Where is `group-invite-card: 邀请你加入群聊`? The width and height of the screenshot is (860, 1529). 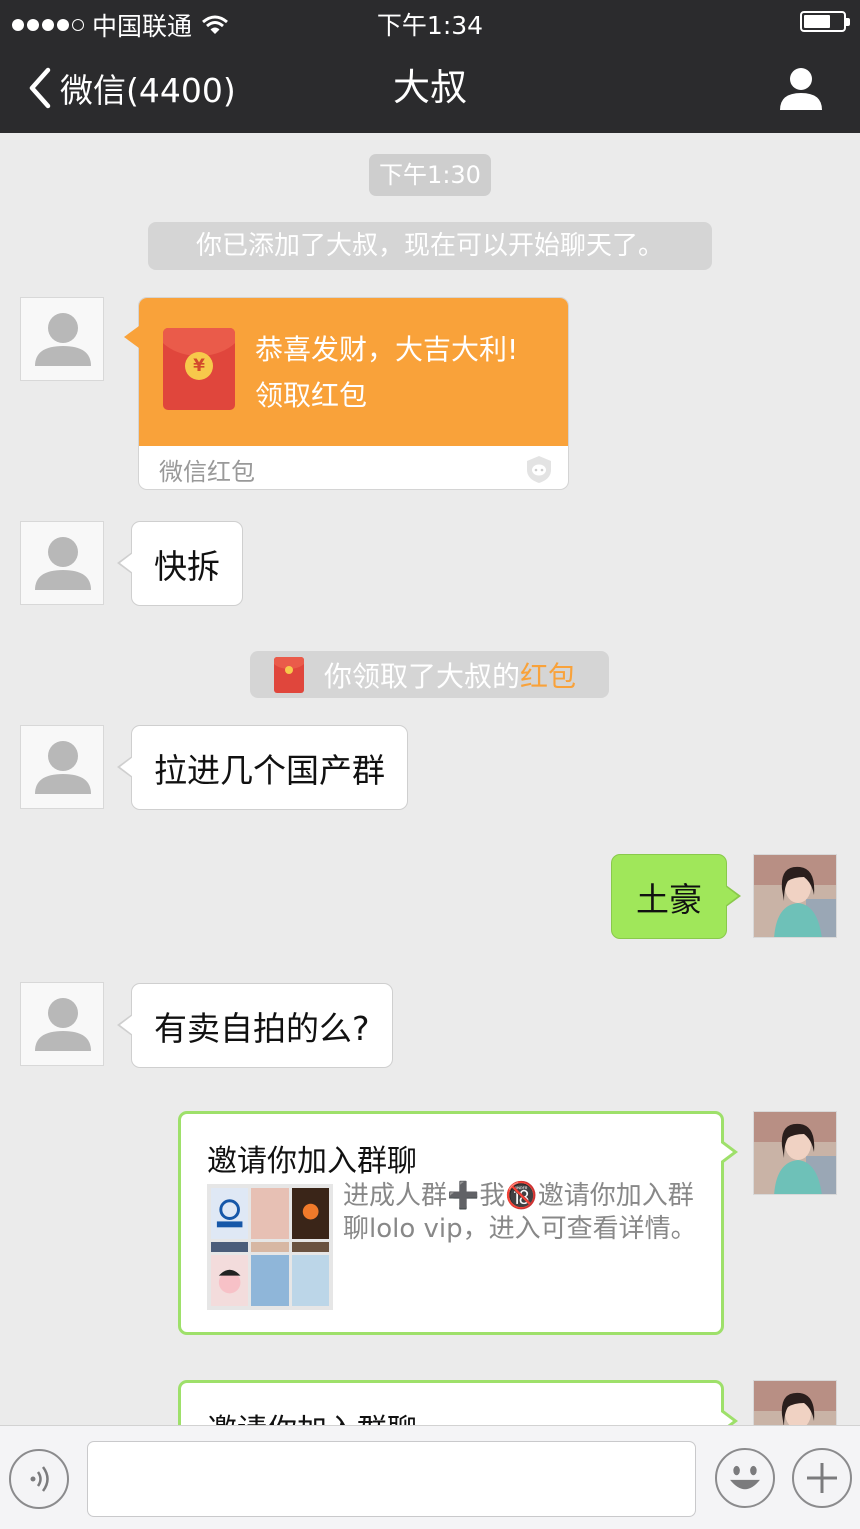
group-invite-card: 邀请你加入群聊 is located at coordinates (458, 1402).